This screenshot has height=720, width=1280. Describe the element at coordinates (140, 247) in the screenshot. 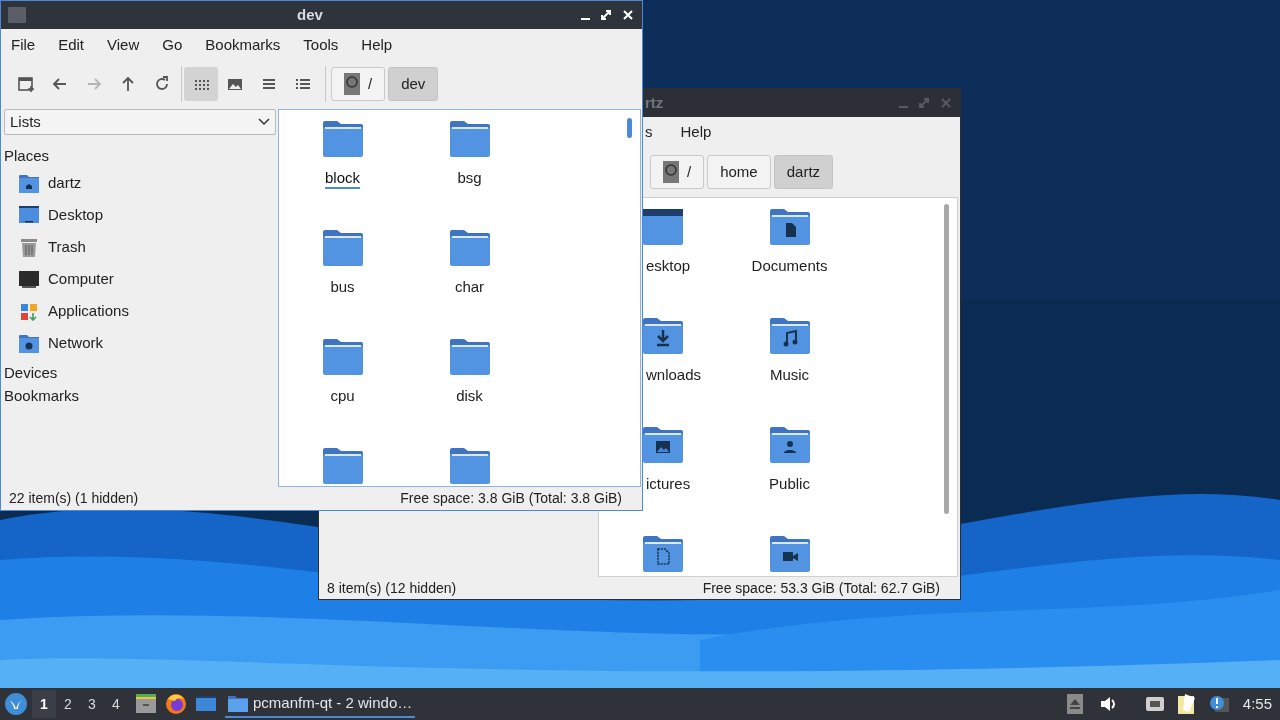

I see `place-item: Trash` at that location.